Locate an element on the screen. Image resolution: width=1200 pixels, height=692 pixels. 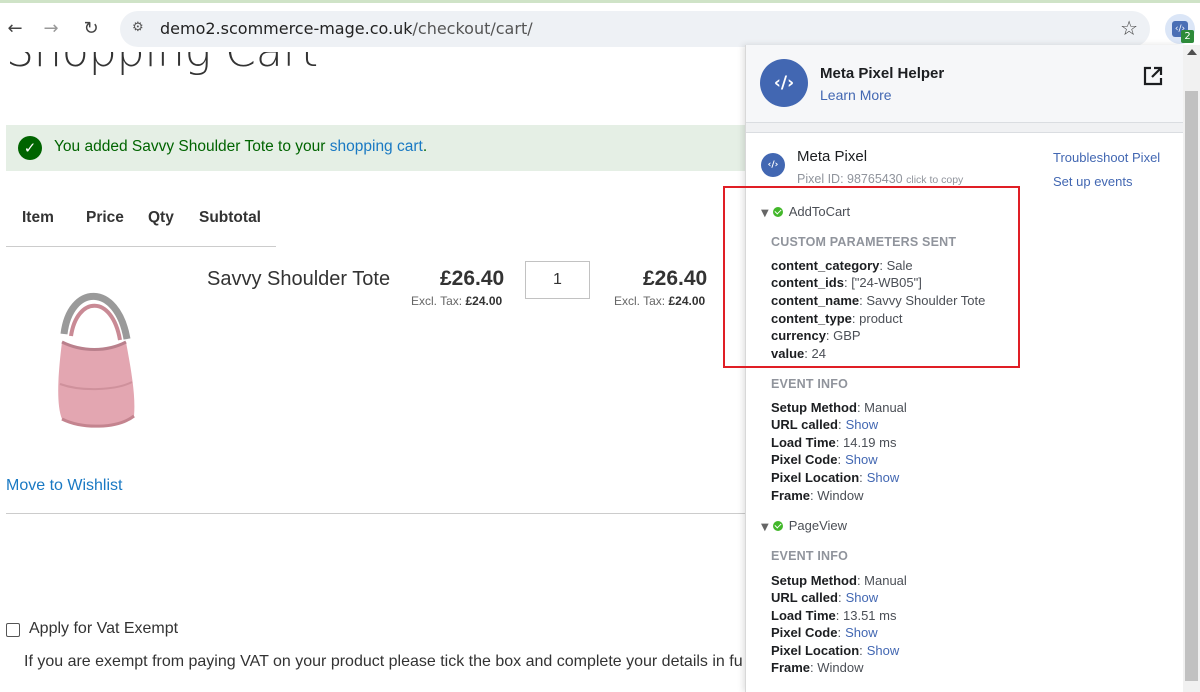
scroll-up-arrow-icon is located at coordinates (1192, 52).